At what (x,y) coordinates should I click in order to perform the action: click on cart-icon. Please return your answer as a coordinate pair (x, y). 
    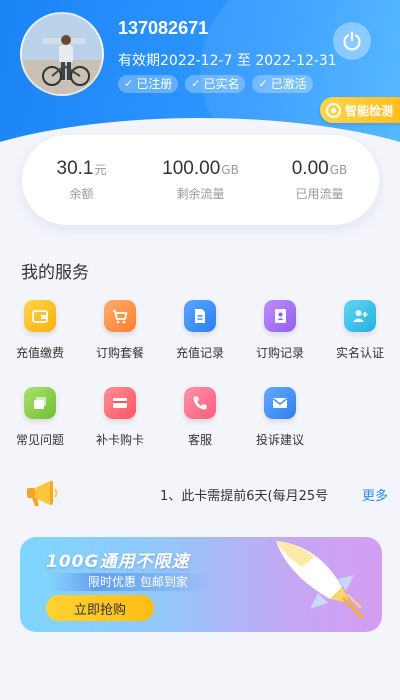
    Looking at the image, I should click on (120, 316).